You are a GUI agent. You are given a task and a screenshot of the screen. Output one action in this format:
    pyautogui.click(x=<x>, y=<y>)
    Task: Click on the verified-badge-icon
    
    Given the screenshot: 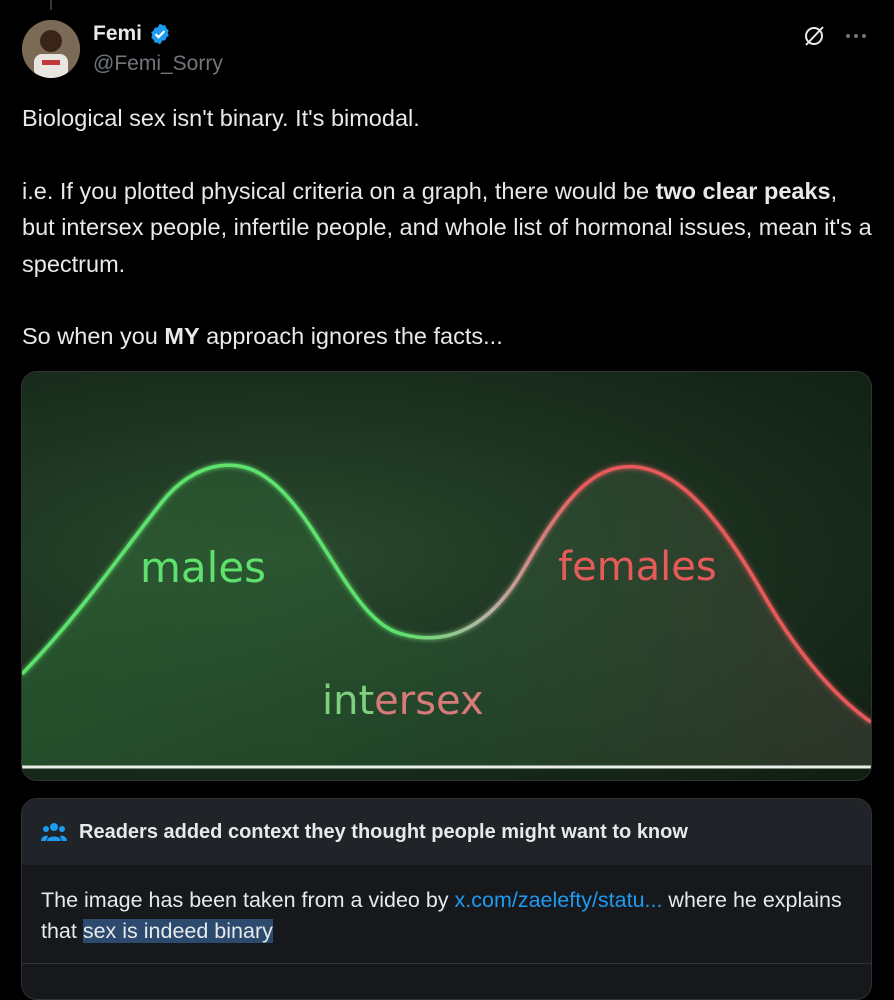 What is the action you would take?
    pyautogui.click(x=160, y=34)
    